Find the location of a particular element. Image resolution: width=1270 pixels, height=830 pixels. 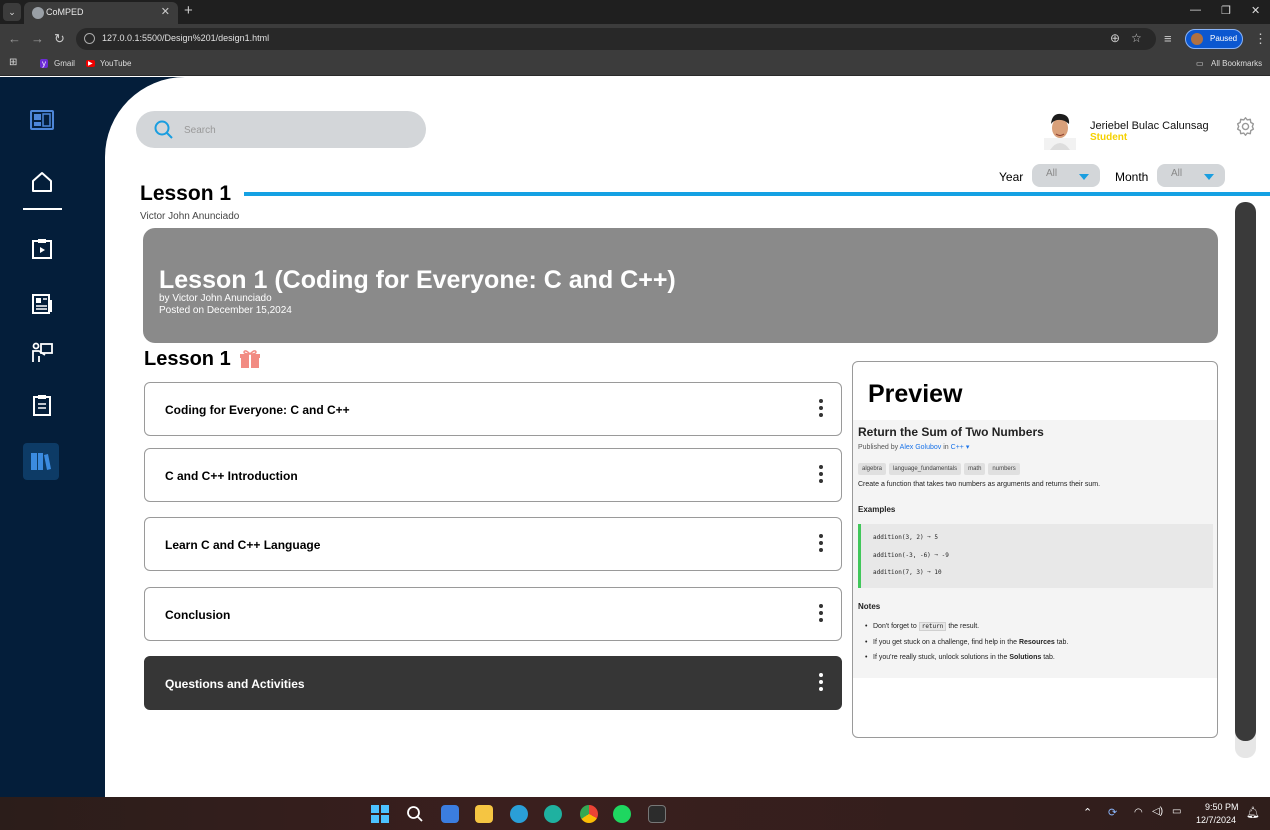

reload-icon: ↻ is located at coordinates (59, 39).